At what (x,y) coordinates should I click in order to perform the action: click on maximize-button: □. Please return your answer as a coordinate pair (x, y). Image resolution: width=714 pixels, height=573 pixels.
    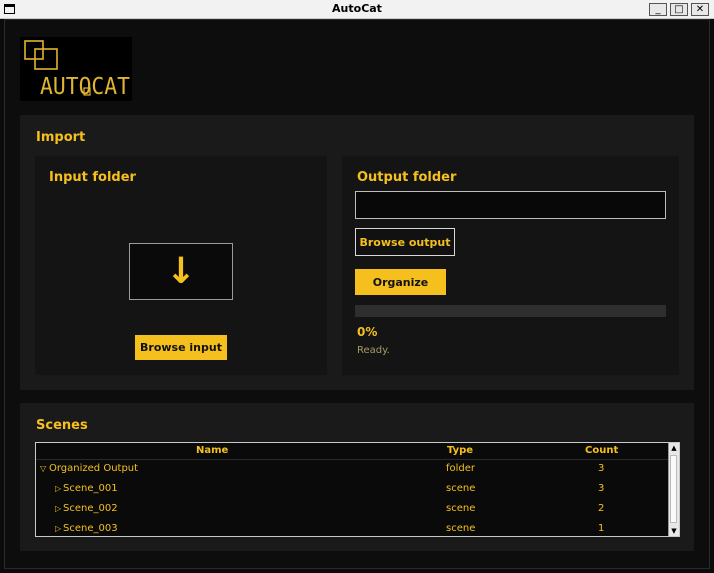
    Looking at the image, I should click on (679, 9).